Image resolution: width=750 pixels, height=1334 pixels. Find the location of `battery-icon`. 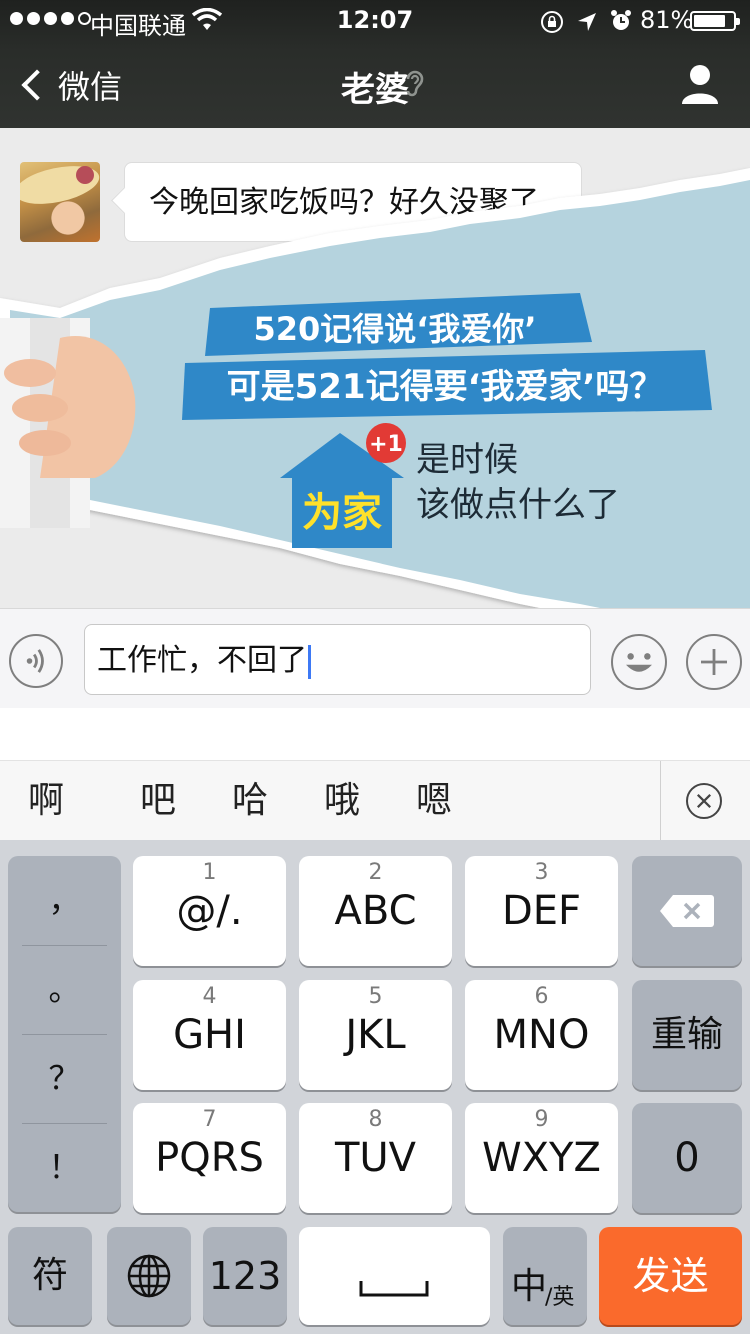

battery-icon is located at coordinates (715, 21).